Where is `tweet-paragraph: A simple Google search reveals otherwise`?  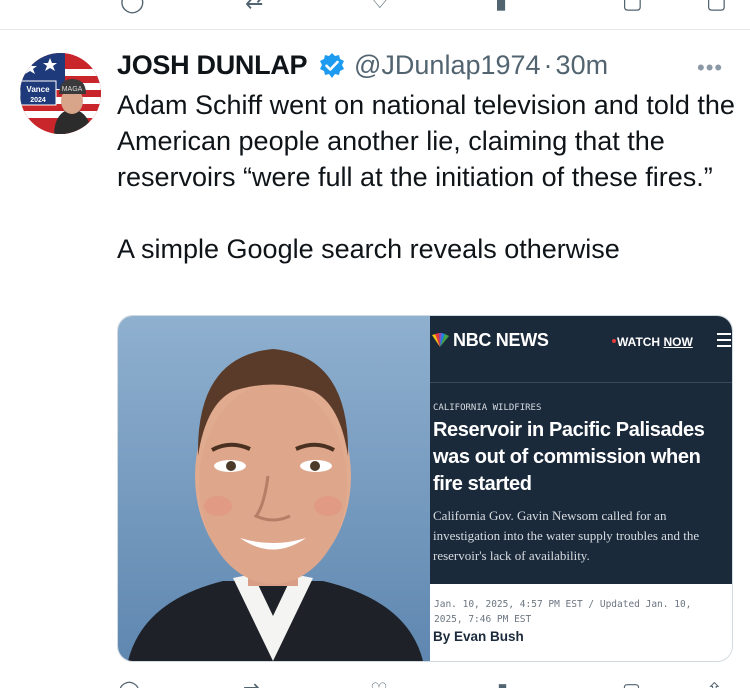
tweet-paragraph: A simple Google search reveals otherwise is located at coordinates (368, 249).